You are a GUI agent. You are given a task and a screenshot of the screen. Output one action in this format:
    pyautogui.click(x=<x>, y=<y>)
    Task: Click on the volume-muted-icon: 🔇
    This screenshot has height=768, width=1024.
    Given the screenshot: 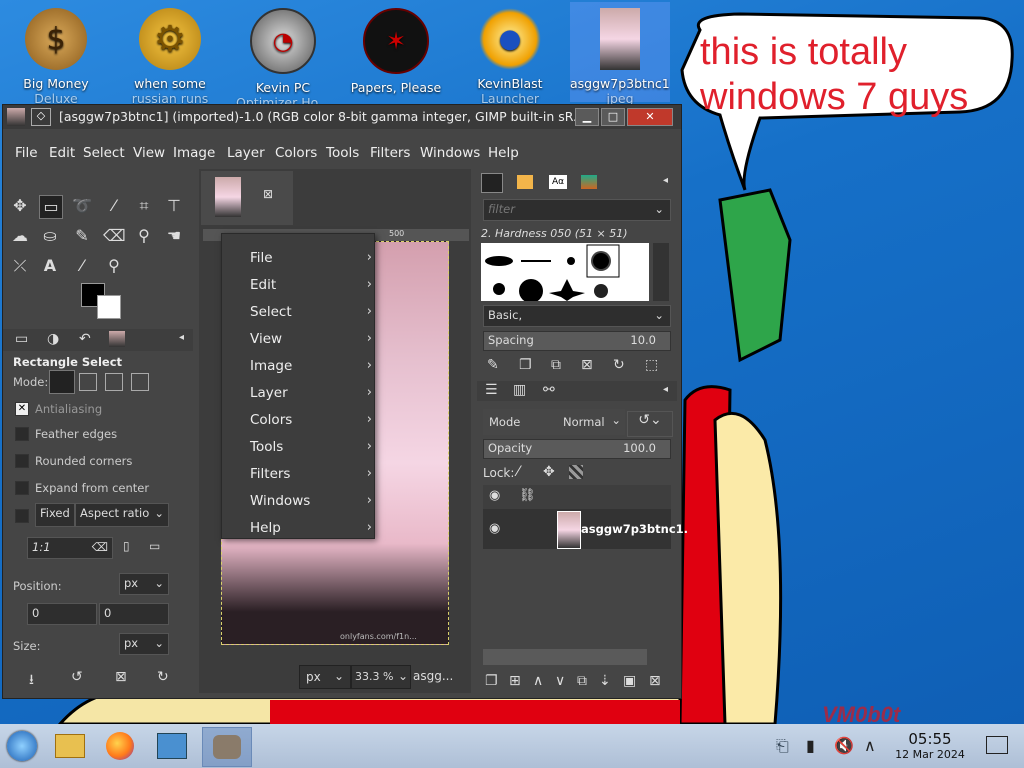 What is the action you would take?
    pyautogui.click(x=844, y=745)
    